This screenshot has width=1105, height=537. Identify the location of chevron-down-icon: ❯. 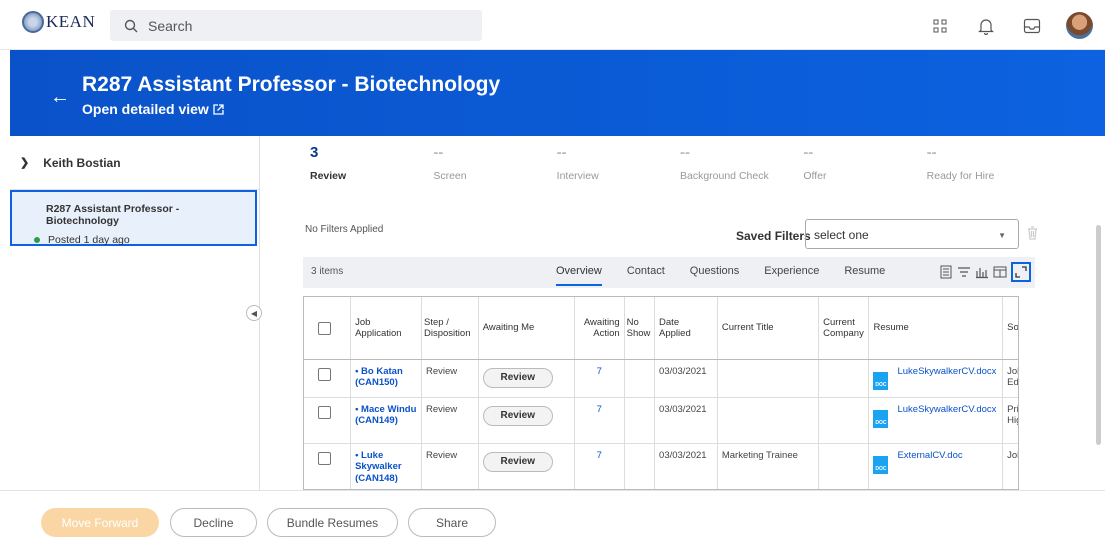
(24, 162).